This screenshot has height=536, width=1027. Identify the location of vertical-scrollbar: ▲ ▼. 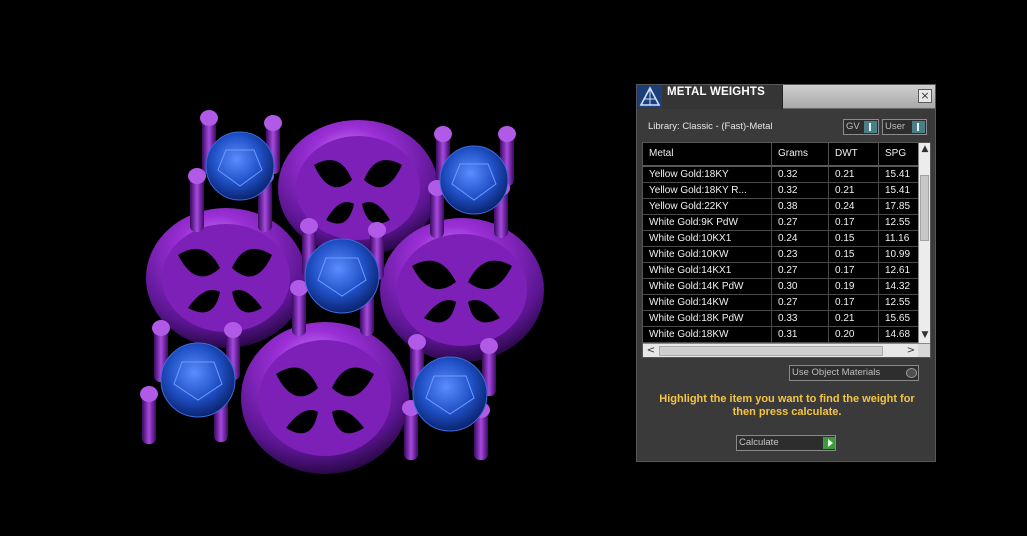
(924, 243).